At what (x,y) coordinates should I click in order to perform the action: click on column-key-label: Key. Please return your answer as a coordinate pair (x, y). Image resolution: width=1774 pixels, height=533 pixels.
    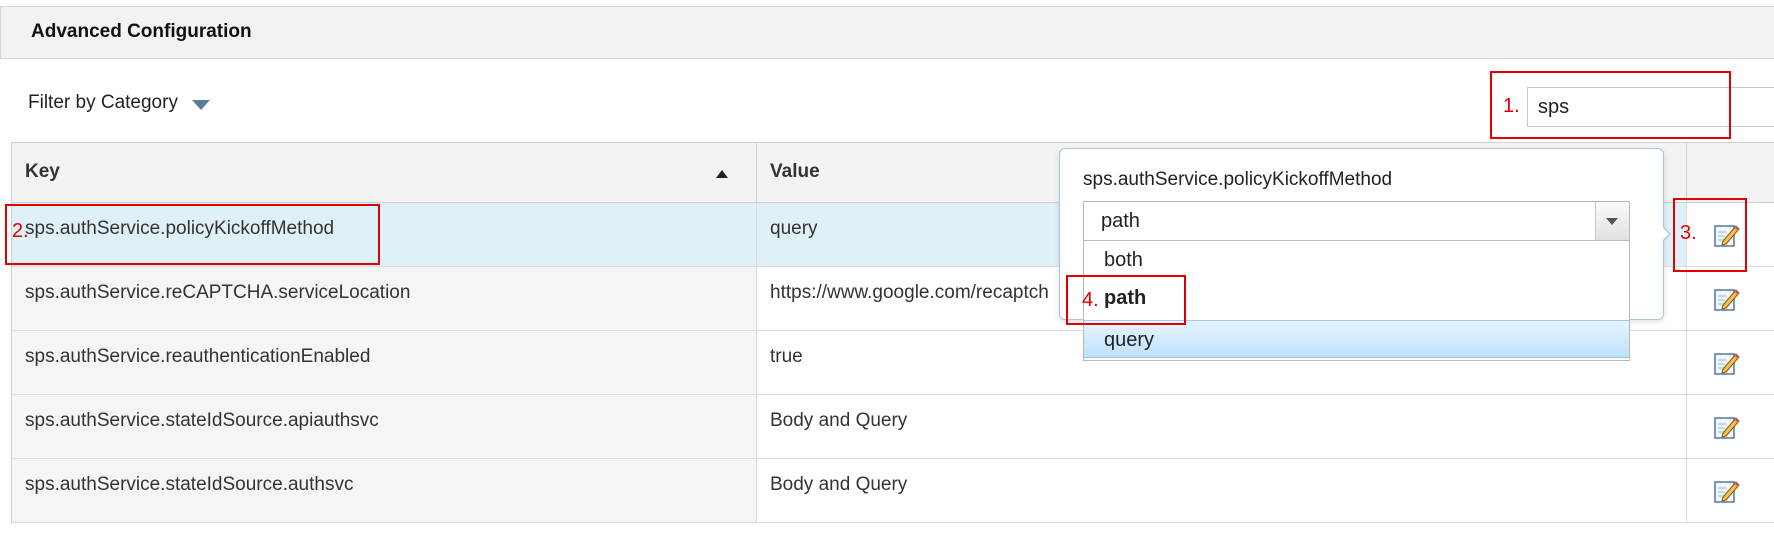
    Looking at the image, I should click on (42, 171).